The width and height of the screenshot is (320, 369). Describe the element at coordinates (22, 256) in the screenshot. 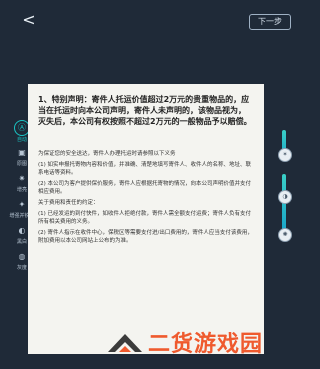

I see `grayscale-icon: ◍` at that location.